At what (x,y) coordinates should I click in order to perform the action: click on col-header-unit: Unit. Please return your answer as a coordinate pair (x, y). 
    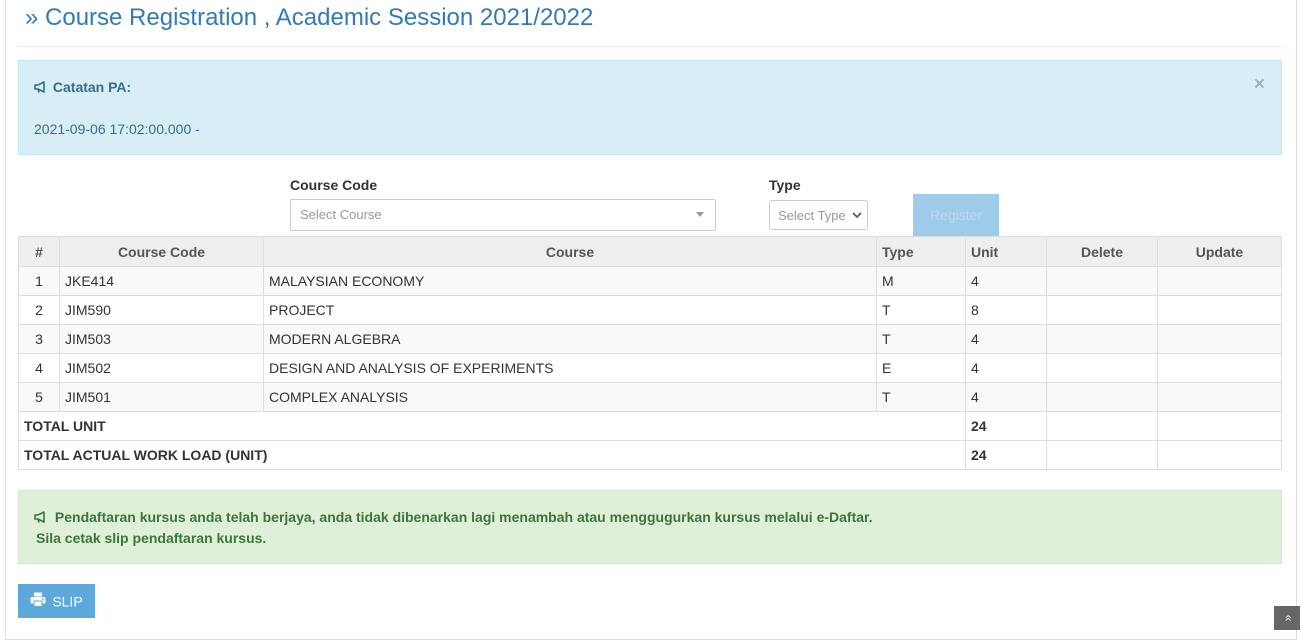
    Looking at the image, I should click on (1006, 251).